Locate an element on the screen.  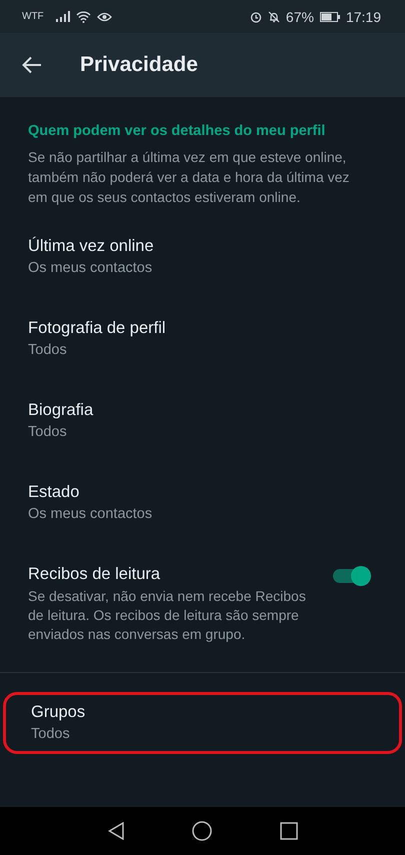
setting-title: Fotografia de perfil is located at coordinates (97, 328).